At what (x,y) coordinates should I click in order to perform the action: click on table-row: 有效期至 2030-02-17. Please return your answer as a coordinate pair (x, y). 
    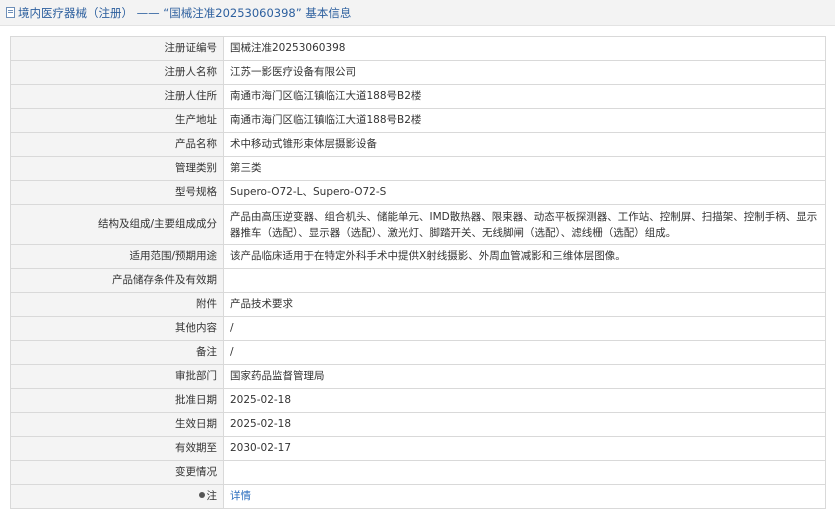
    Looking at the image, I should click on (418, 448).